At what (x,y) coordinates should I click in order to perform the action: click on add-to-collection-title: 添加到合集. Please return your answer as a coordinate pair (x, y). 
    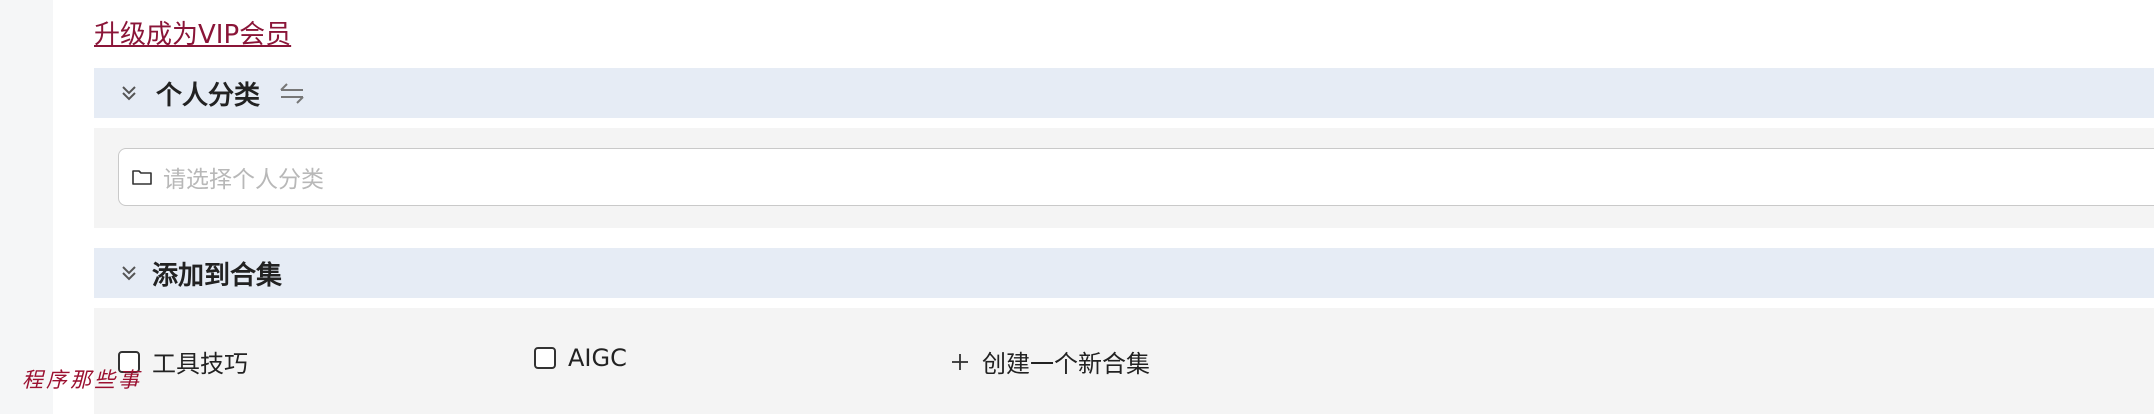
    Looking at the image, I should click on (217, 275).